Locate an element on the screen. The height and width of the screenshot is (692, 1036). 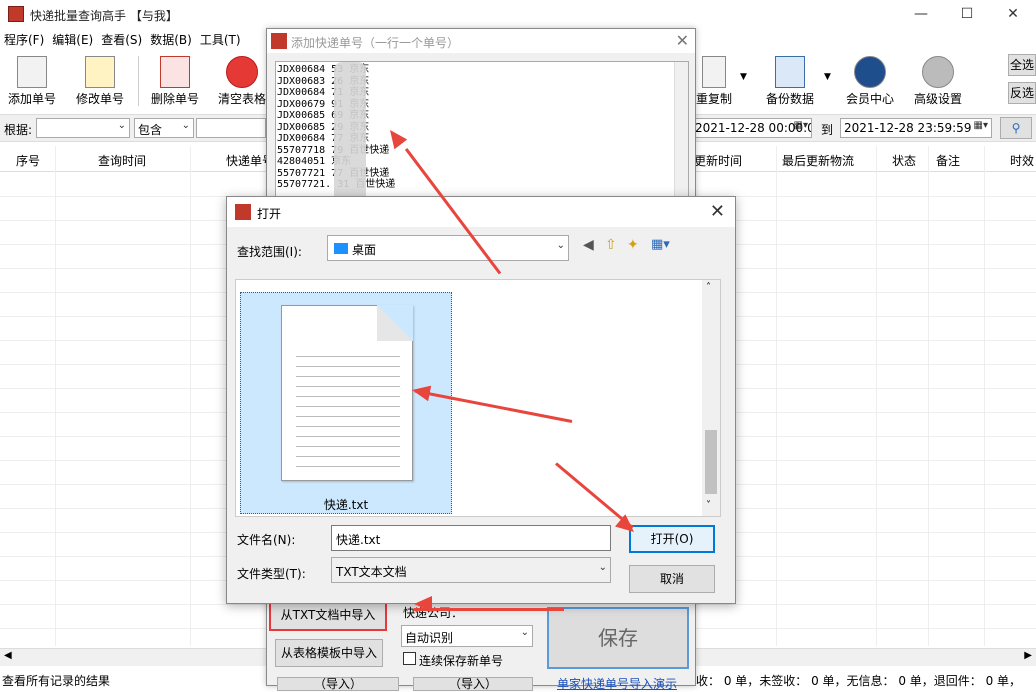
save-disk-icon is located at coordinates (790, 72).